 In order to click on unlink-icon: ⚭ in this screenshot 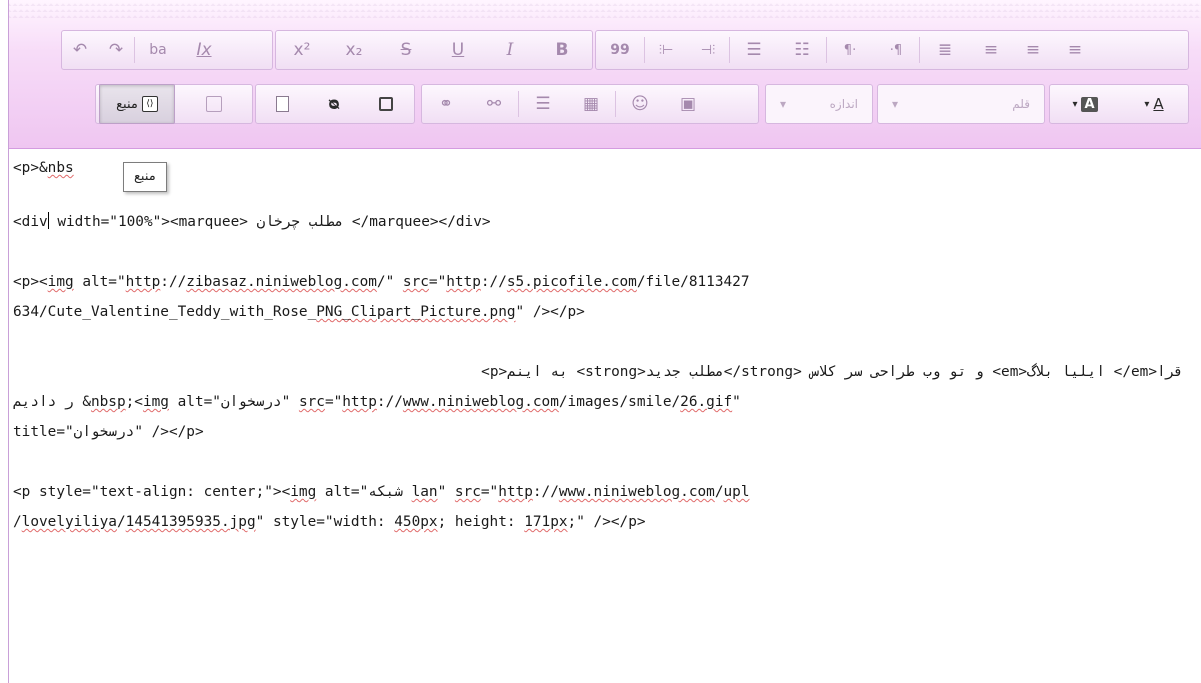, I will do `click(446, 104)`.